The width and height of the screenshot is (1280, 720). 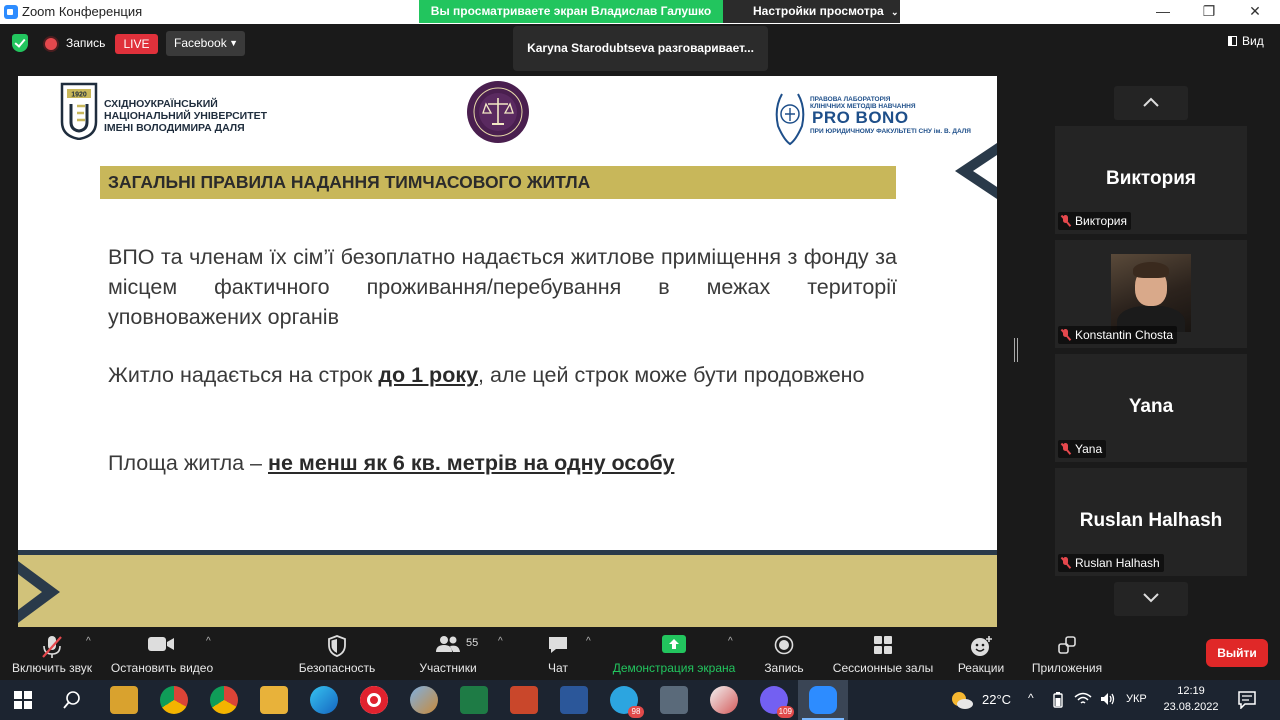 I want to click on security-button: Безопасность, so click(x=337, y=653).